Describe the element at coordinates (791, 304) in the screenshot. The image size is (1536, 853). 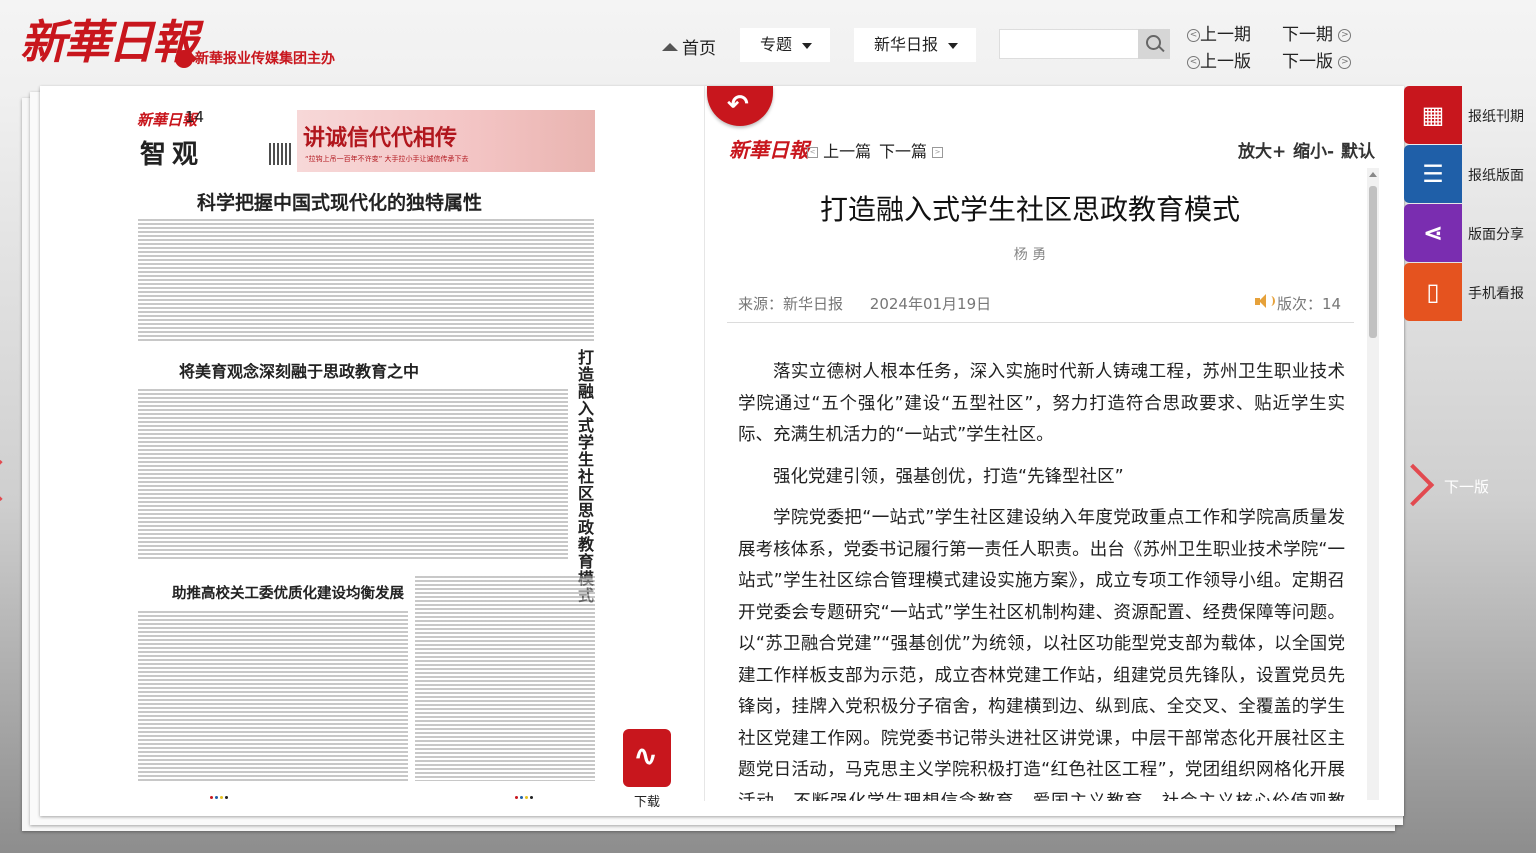
I see `article-source: 来源：新华日报` at that location.